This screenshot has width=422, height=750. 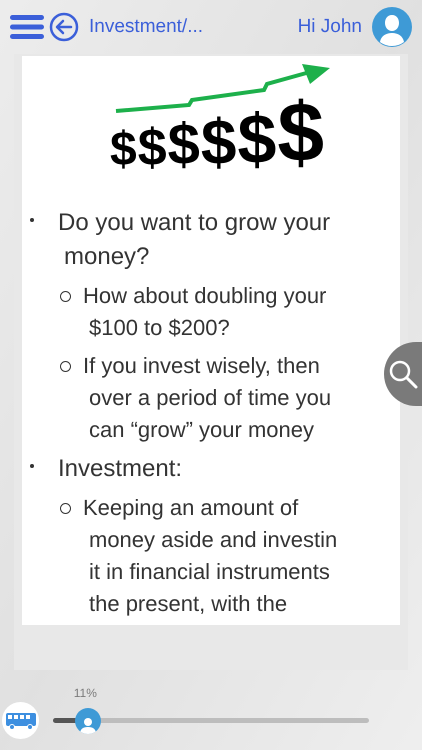 What do you see at coordinates (106, 257) in the screenshot?
I see `bullet-text: money?` at bounding box center [106, 257].